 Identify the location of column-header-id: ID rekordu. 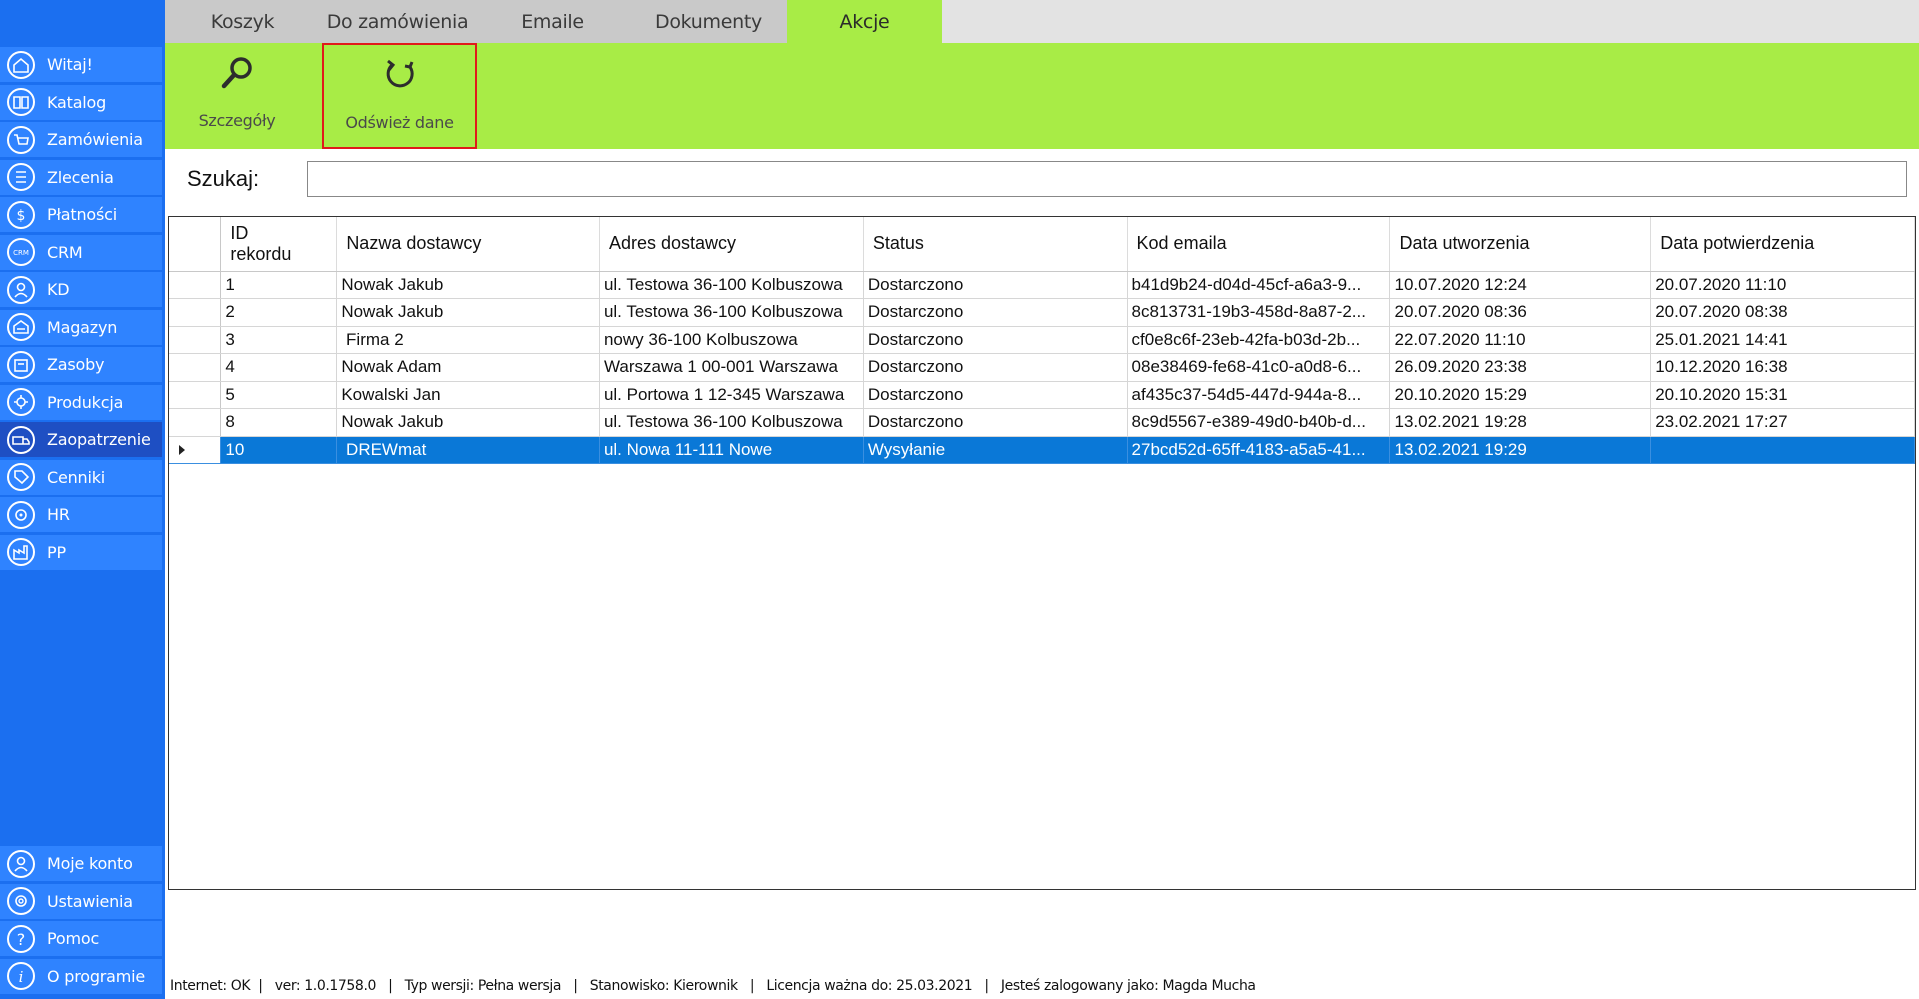
(279, 244).